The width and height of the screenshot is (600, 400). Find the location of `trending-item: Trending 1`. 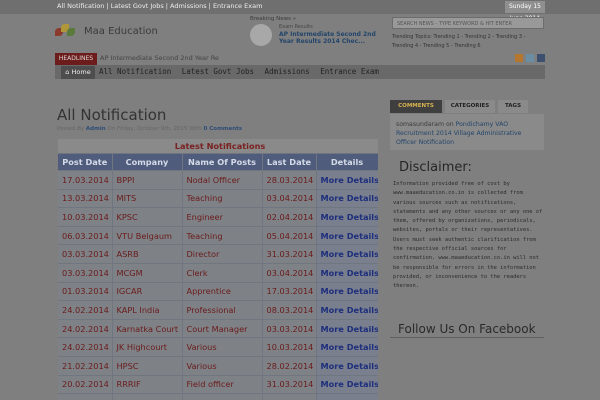

trending-item: Trending 1 is located at coordinates (446, 37).